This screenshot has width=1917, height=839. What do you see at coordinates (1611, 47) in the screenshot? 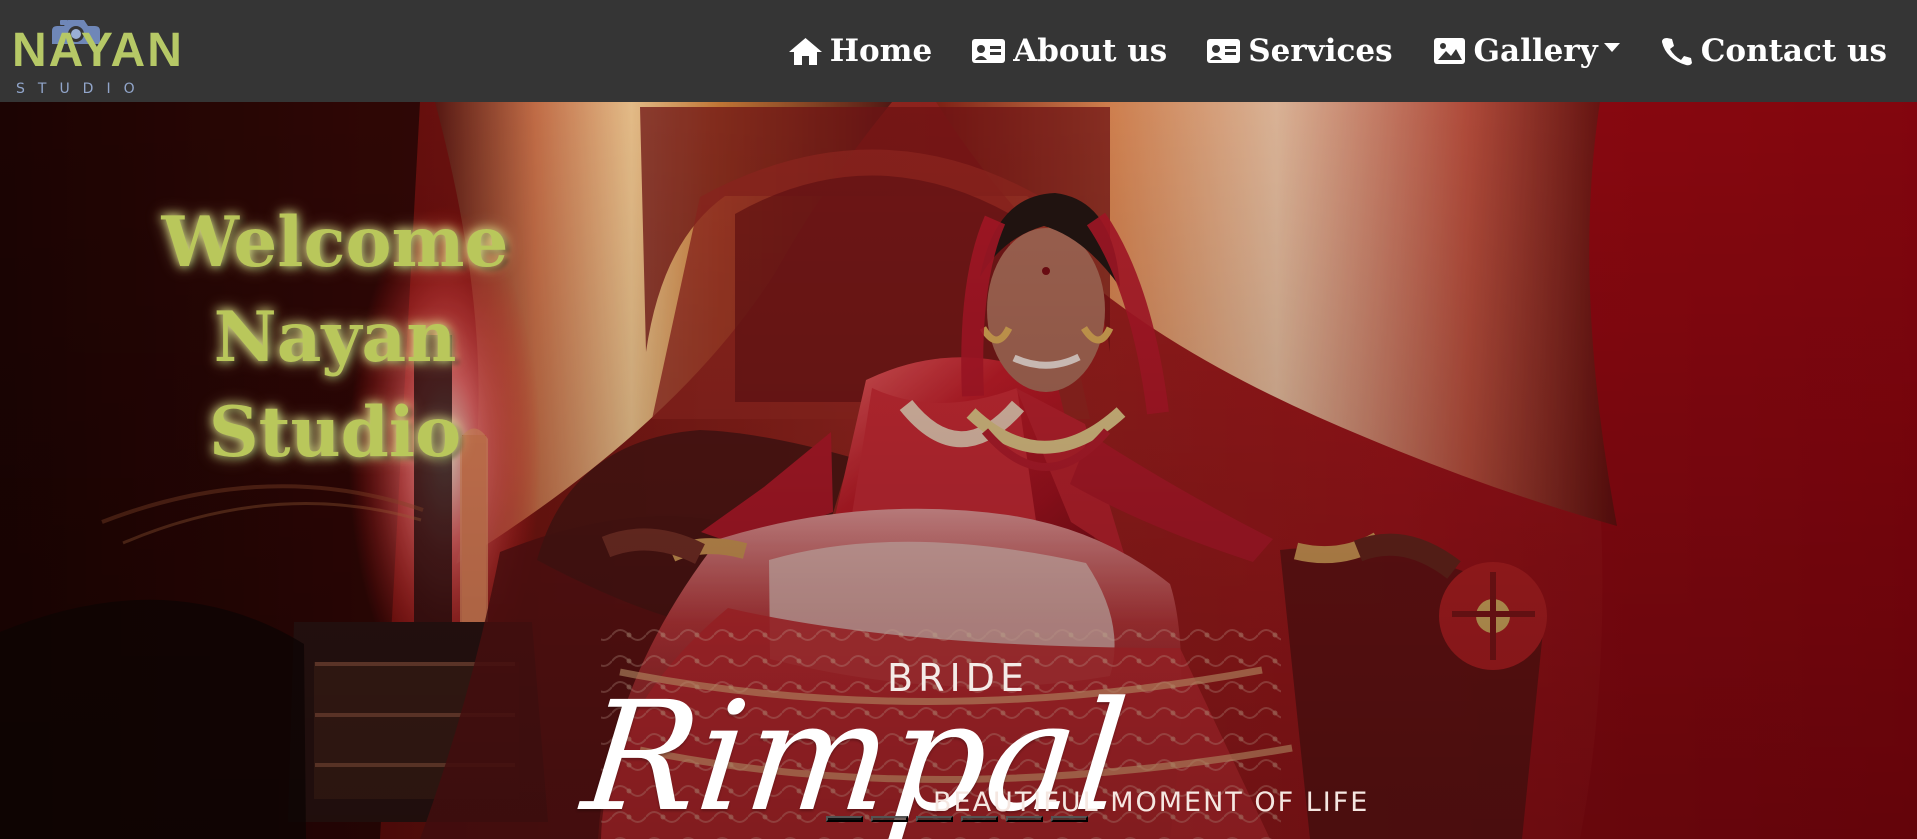
I see `chevron-down-icon` at bounding box center [1611, 47].